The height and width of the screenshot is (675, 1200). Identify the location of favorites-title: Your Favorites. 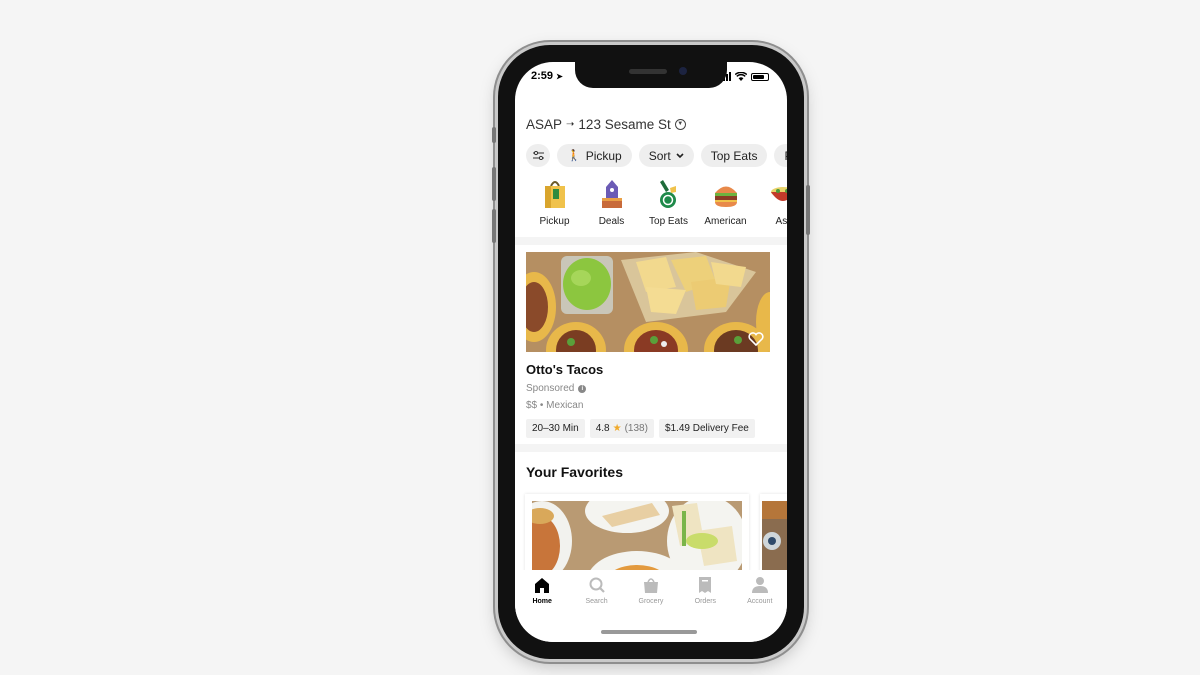
(574, 472).